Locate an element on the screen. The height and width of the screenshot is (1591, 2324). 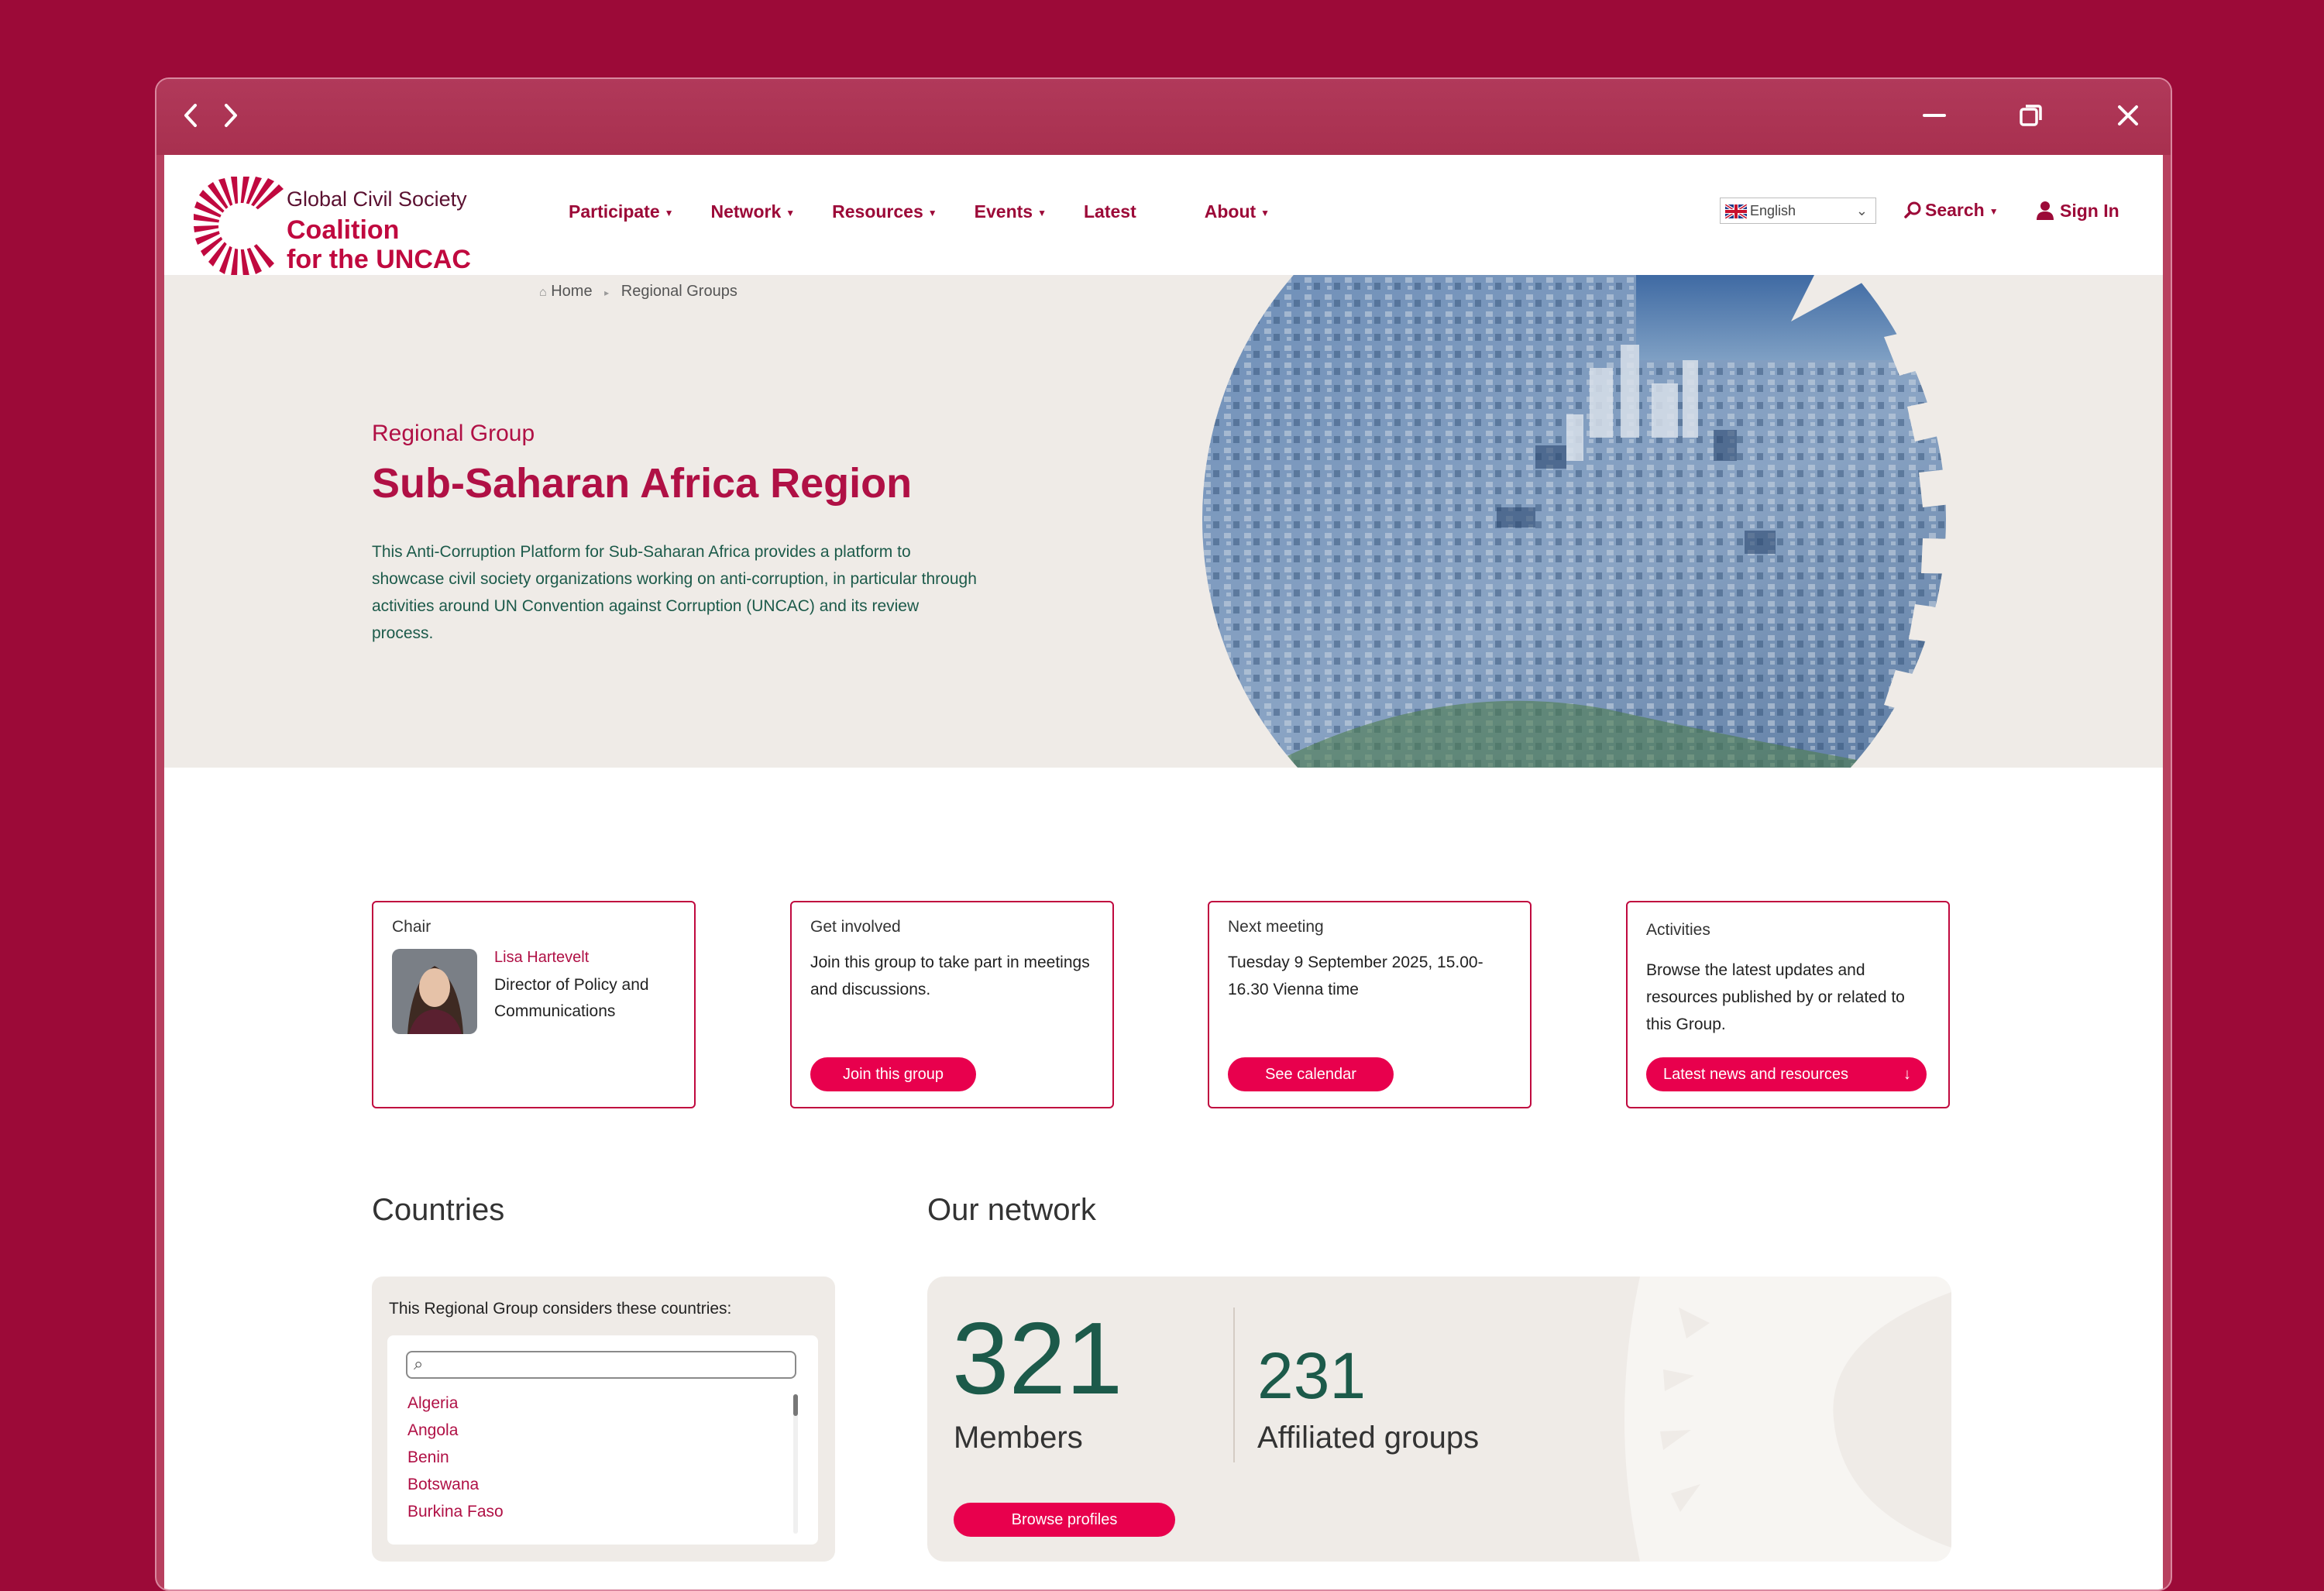
groups-label: Affiliated groups is located at coordinates (1368, 1438).